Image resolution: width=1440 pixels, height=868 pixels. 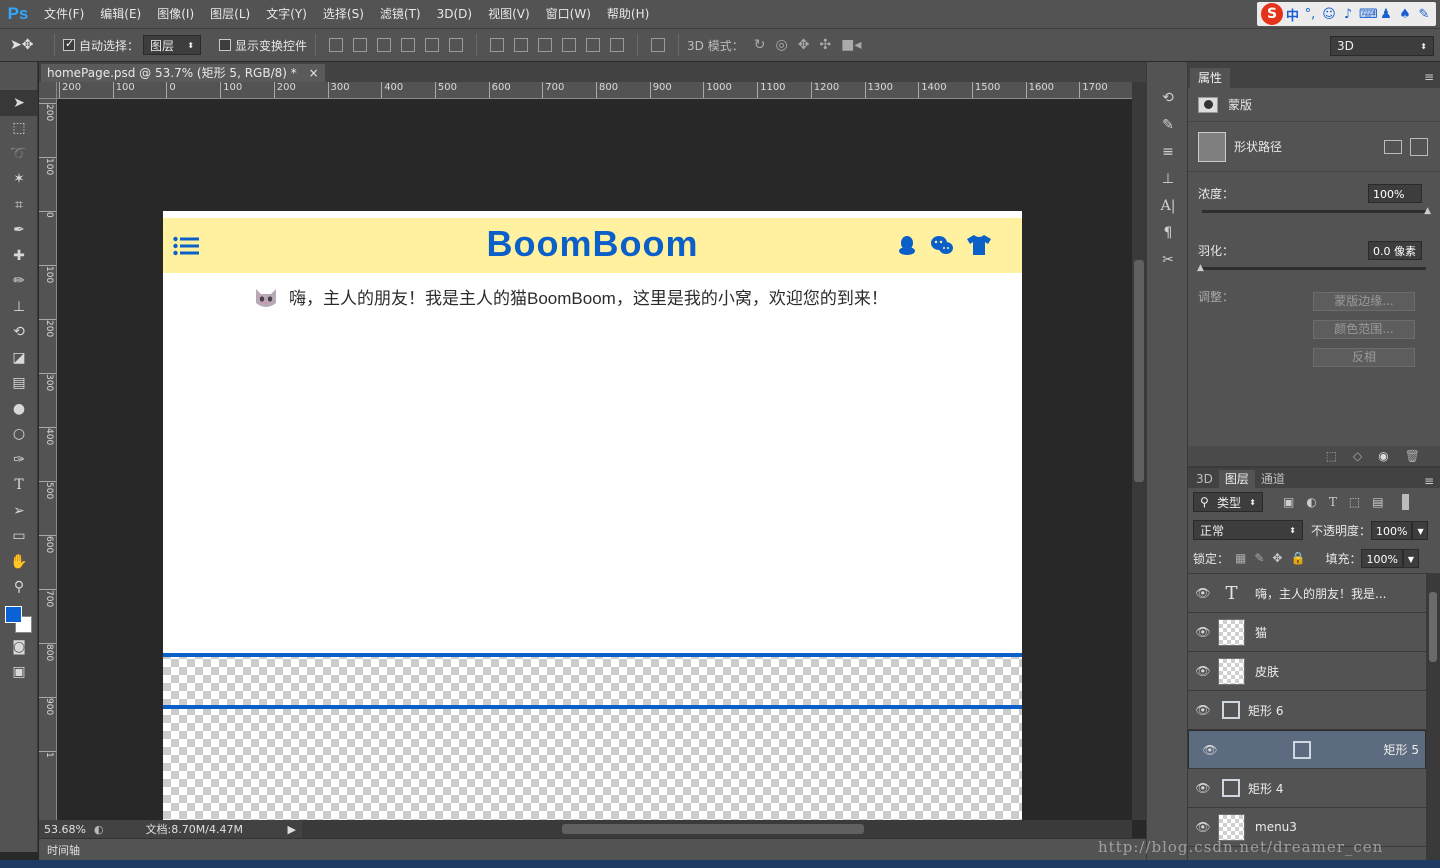 What do you see at coordinates (1248, 530) in the screenshot?
I see `blend-mode-dropdown: 正常 ⬍` at bounding box center [1248, 530].